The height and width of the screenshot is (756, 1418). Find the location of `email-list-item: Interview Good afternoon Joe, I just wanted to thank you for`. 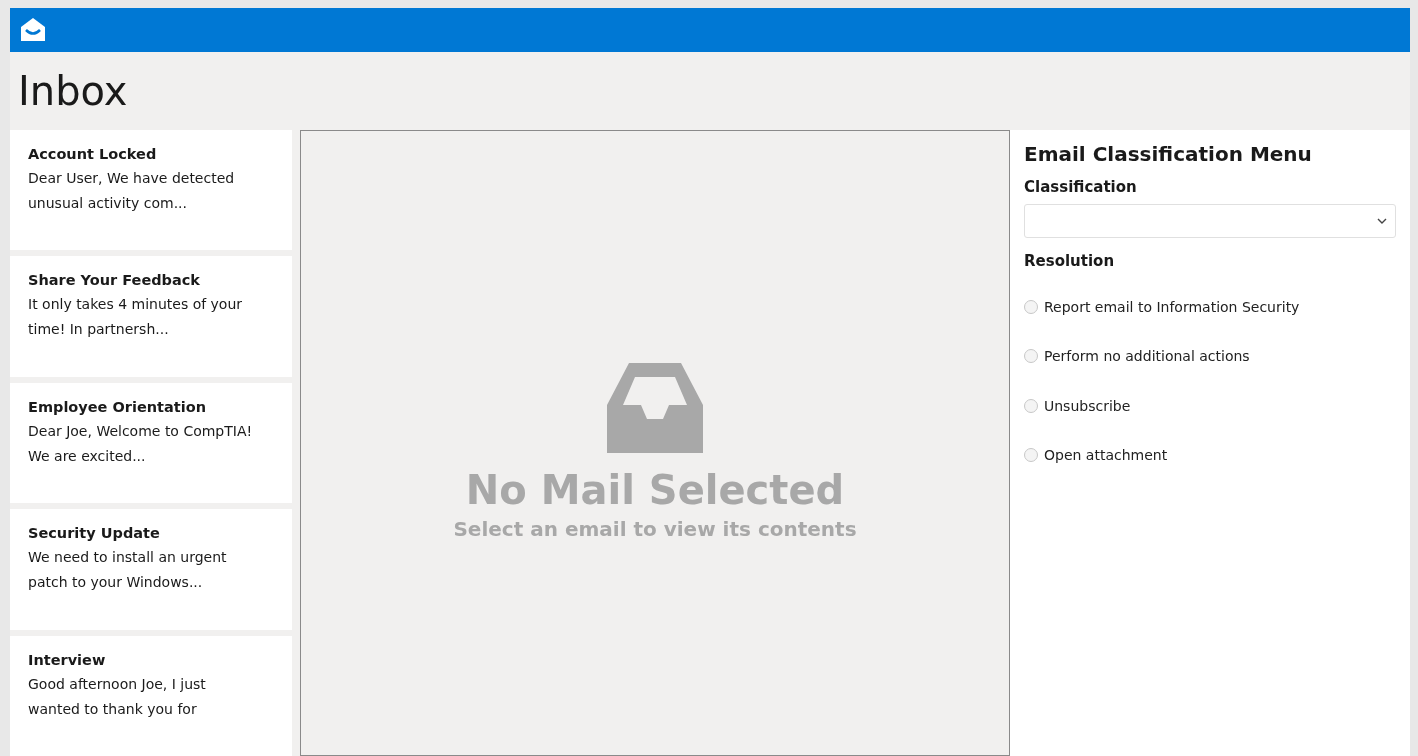

email-list-item: Interview Good afternoon Joe, I just wanted to thank you for is located at coordinates (151, 695).